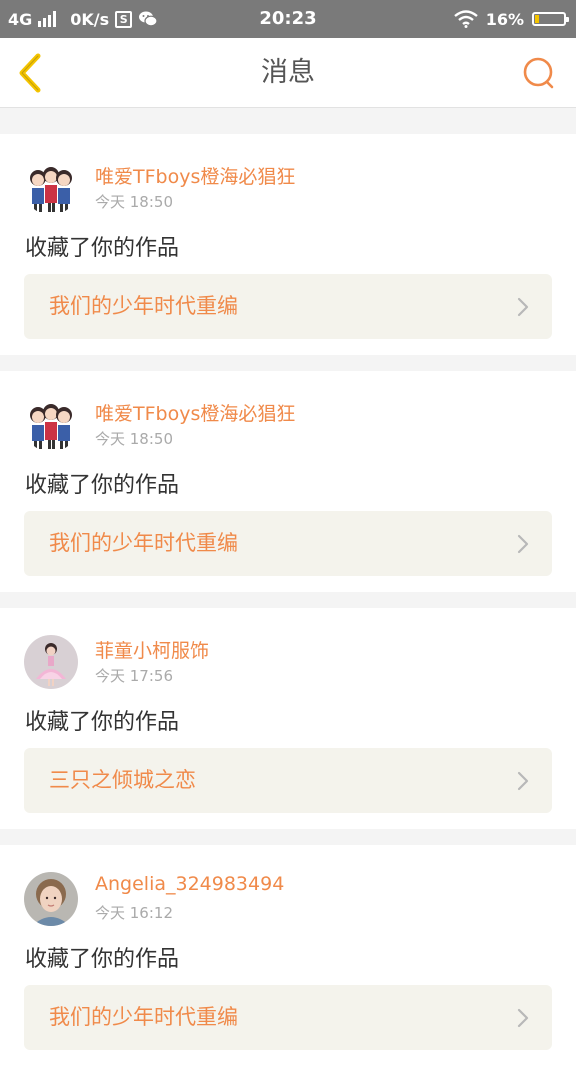 The height and width of the screenshot is (1066, 576). I want to click on battery-level, so click(537, 19).